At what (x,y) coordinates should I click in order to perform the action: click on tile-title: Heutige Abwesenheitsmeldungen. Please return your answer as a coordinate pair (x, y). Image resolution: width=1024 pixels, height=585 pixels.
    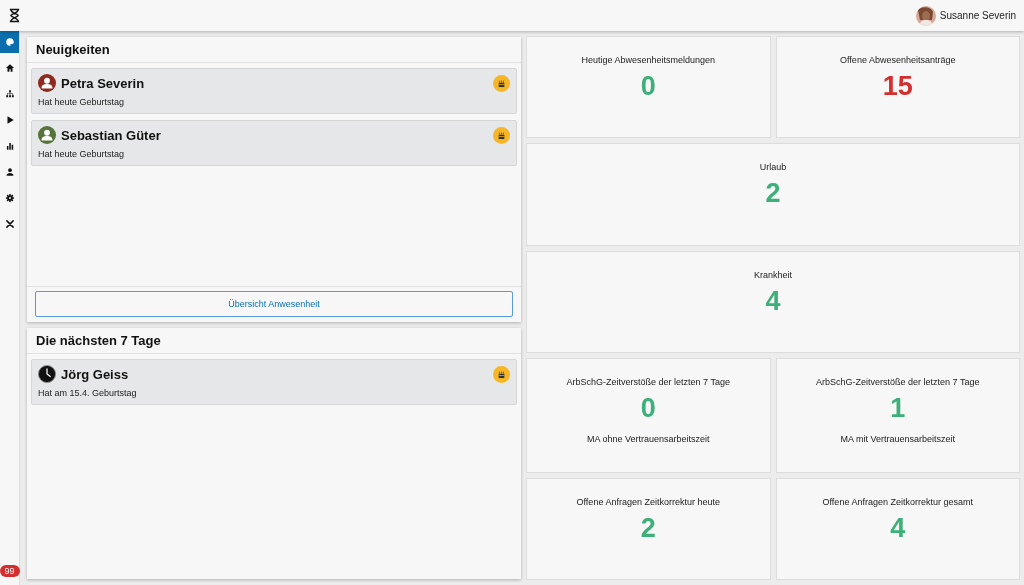
    Looking at the image, I should click on (648, 60).